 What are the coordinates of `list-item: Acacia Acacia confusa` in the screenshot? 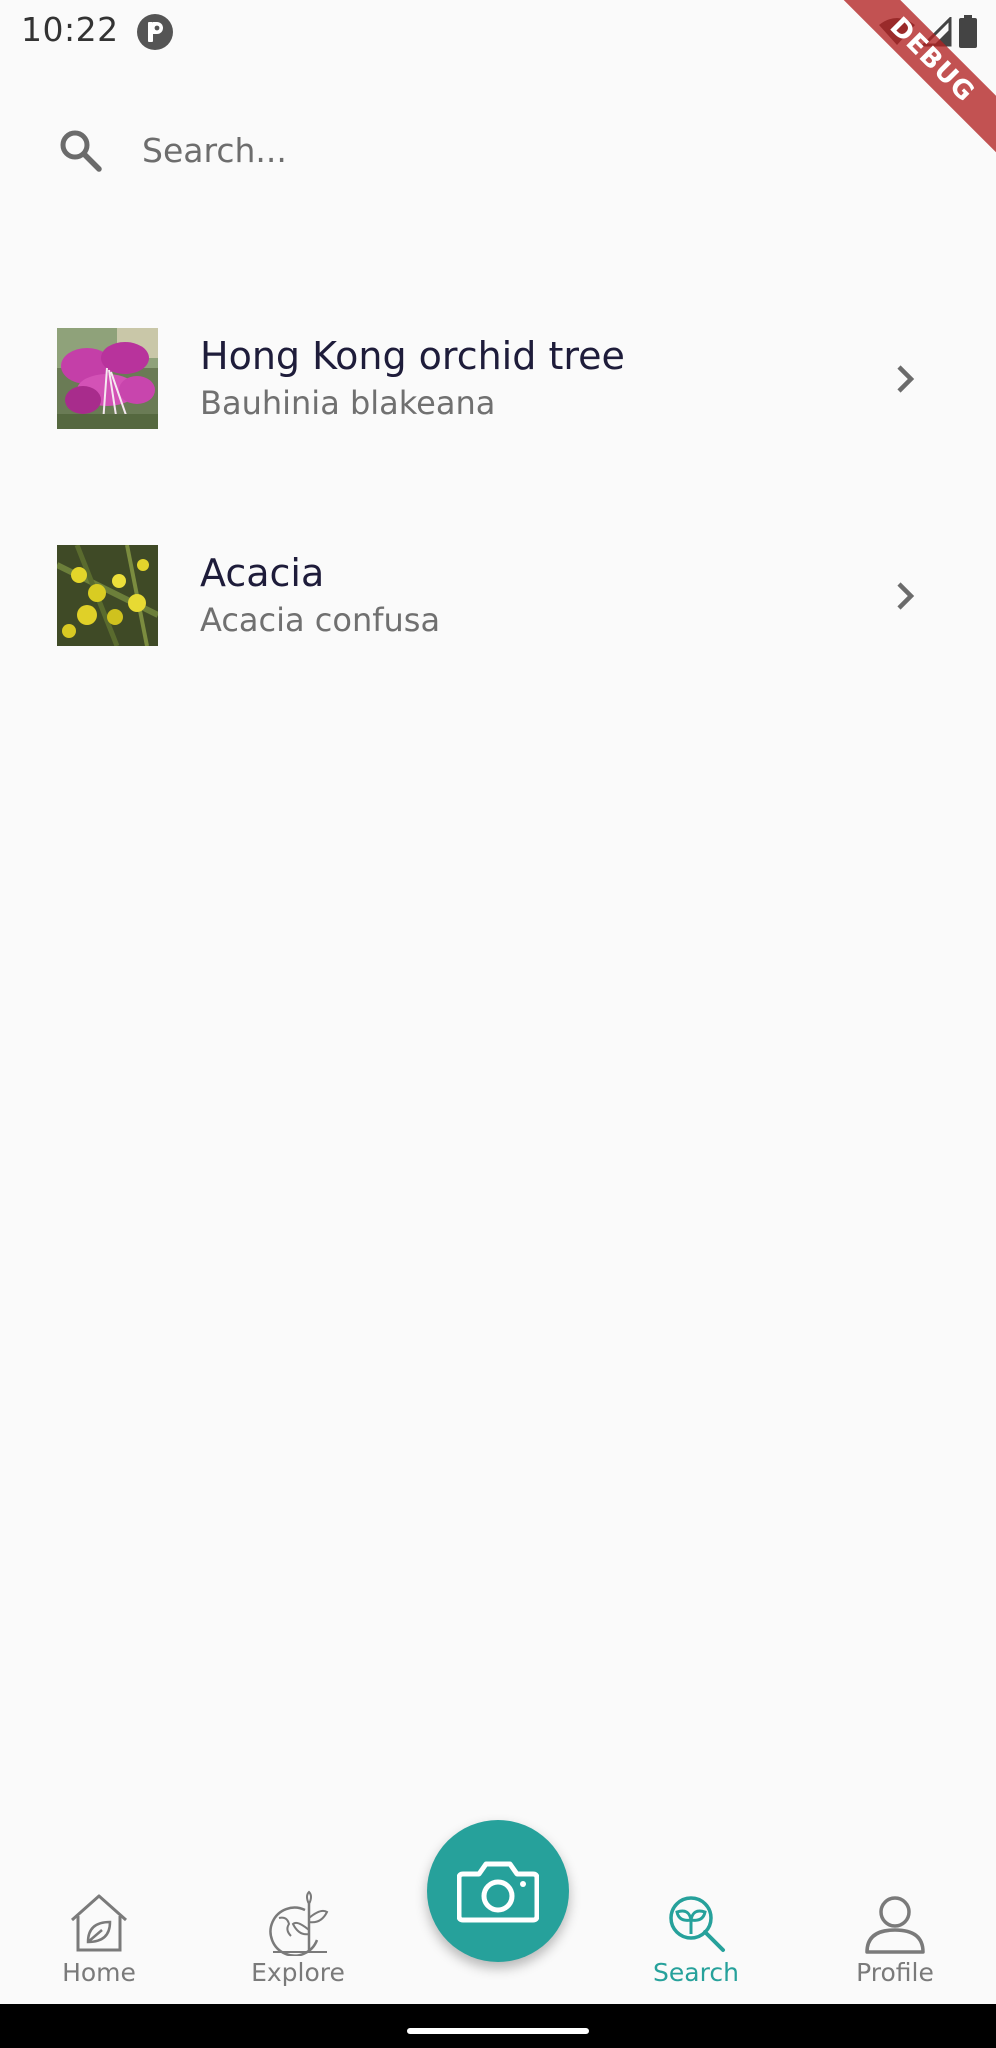 It's located at (498, 595).